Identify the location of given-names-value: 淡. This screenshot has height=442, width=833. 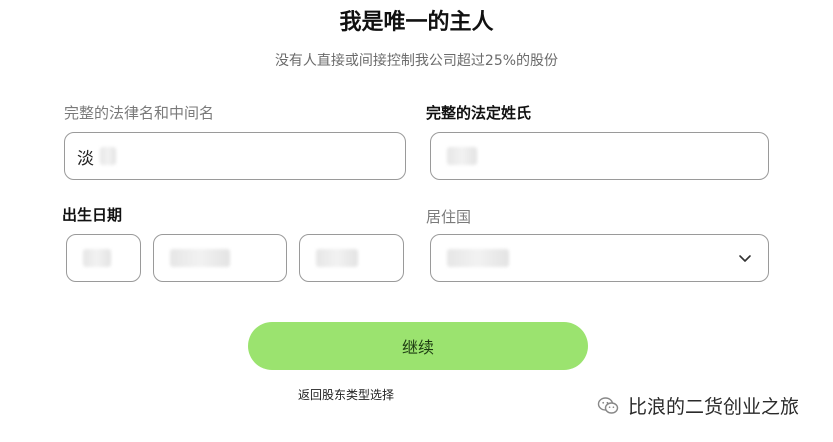
(85, 158).